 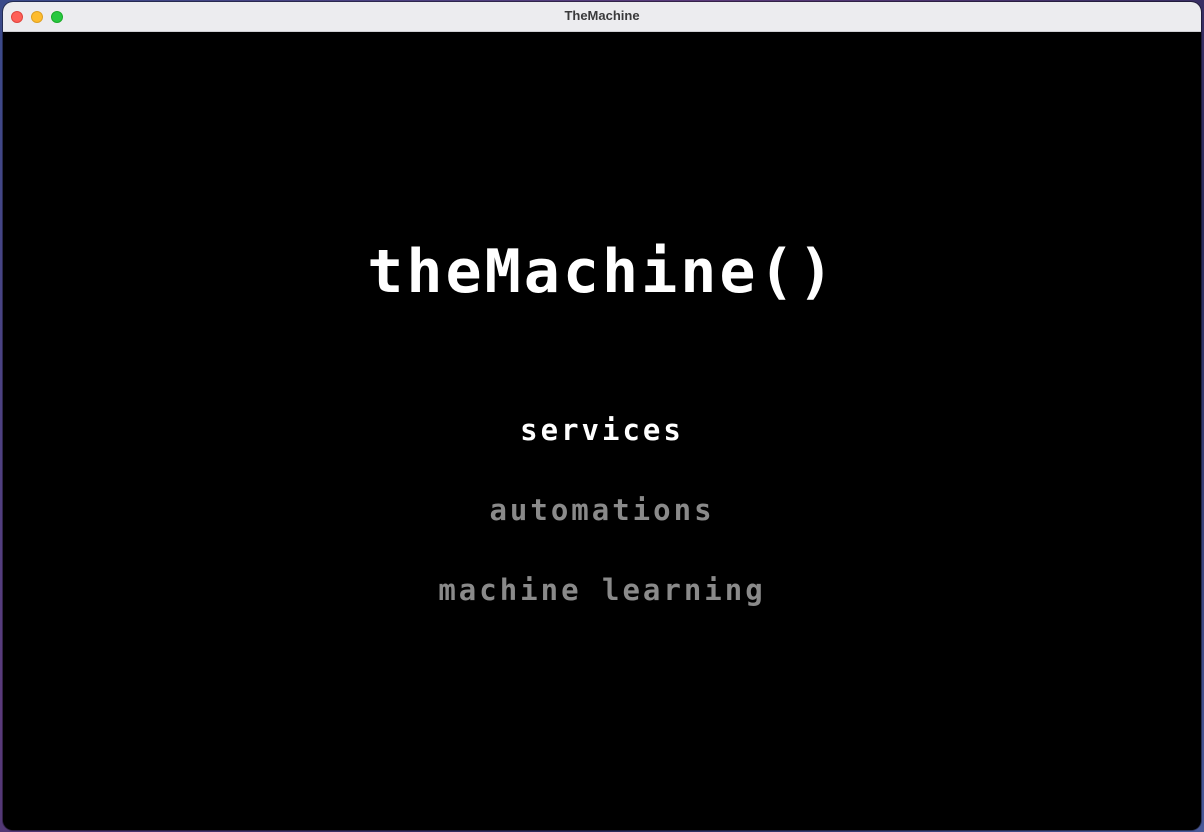 I want to click on menu-item-services: services, so click(x=602, y=430).